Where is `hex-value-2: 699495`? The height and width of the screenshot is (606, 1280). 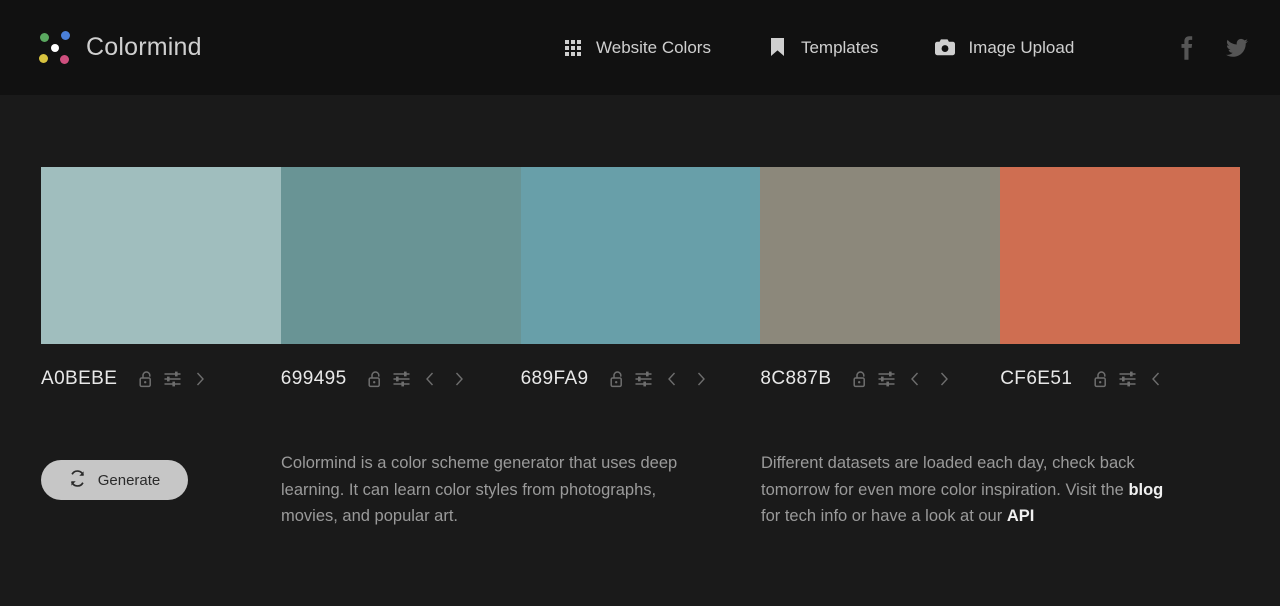
hex-value-2: 699495 is located at coordinates (314, 379).